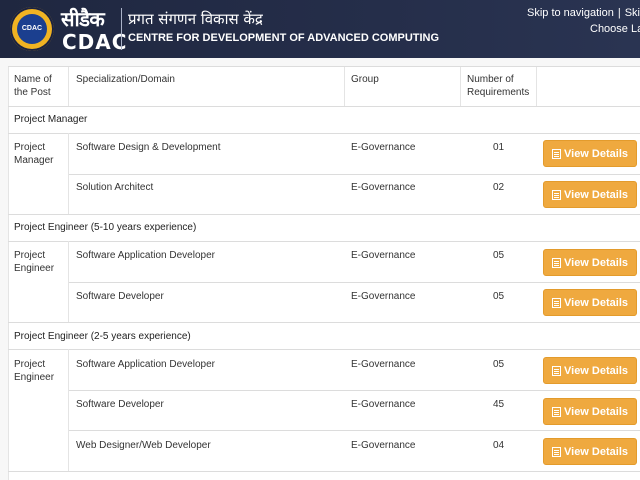 The width and height of the screenshot is (640, 480). I want to click on column-header-post: Name of the Post, so click(33, 86).